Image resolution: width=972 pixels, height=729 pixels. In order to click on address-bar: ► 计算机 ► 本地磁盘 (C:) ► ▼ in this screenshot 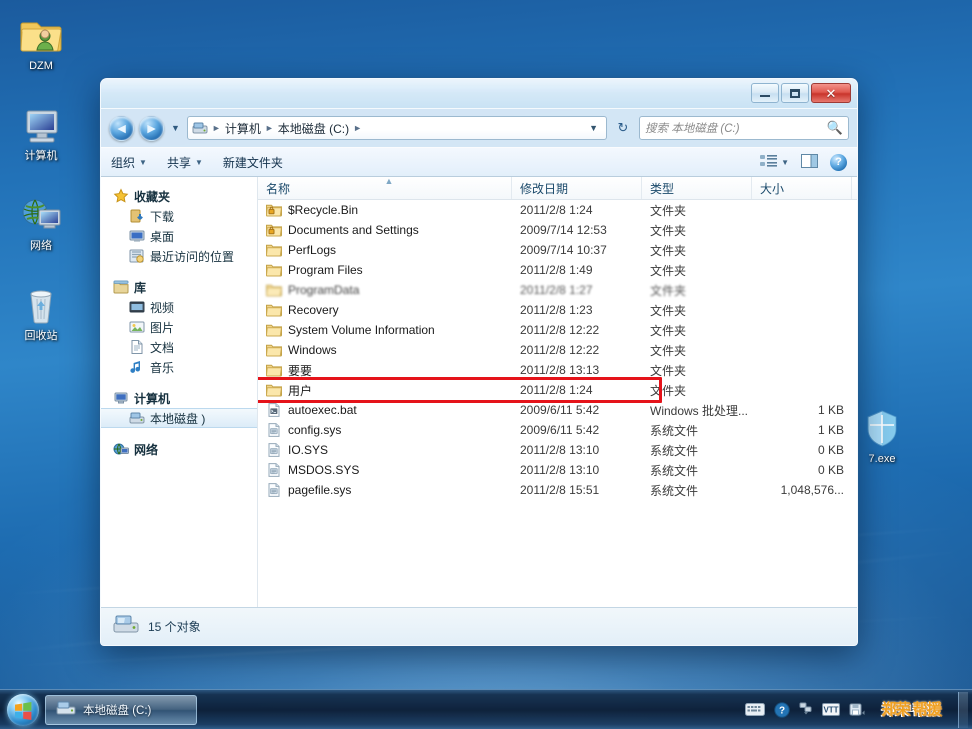, I will do `click(396, 128)`.